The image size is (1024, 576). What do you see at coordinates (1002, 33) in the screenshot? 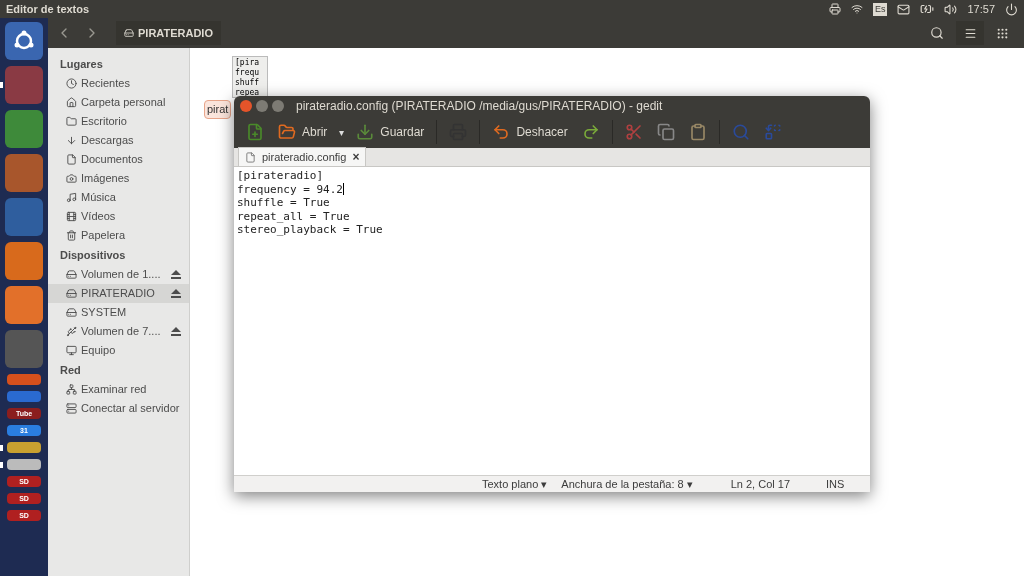
I see `grid-icon` at bounding box center [1002, 33].